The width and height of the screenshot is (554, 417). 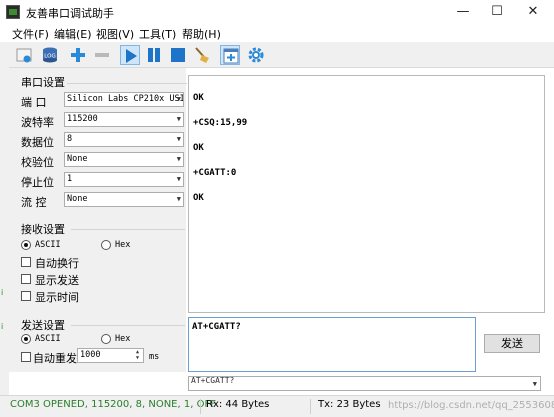 What do you see at coordinates (463, 12) in the screenshot?
I see `minimize-button: —` at bounding box center [463, 12].